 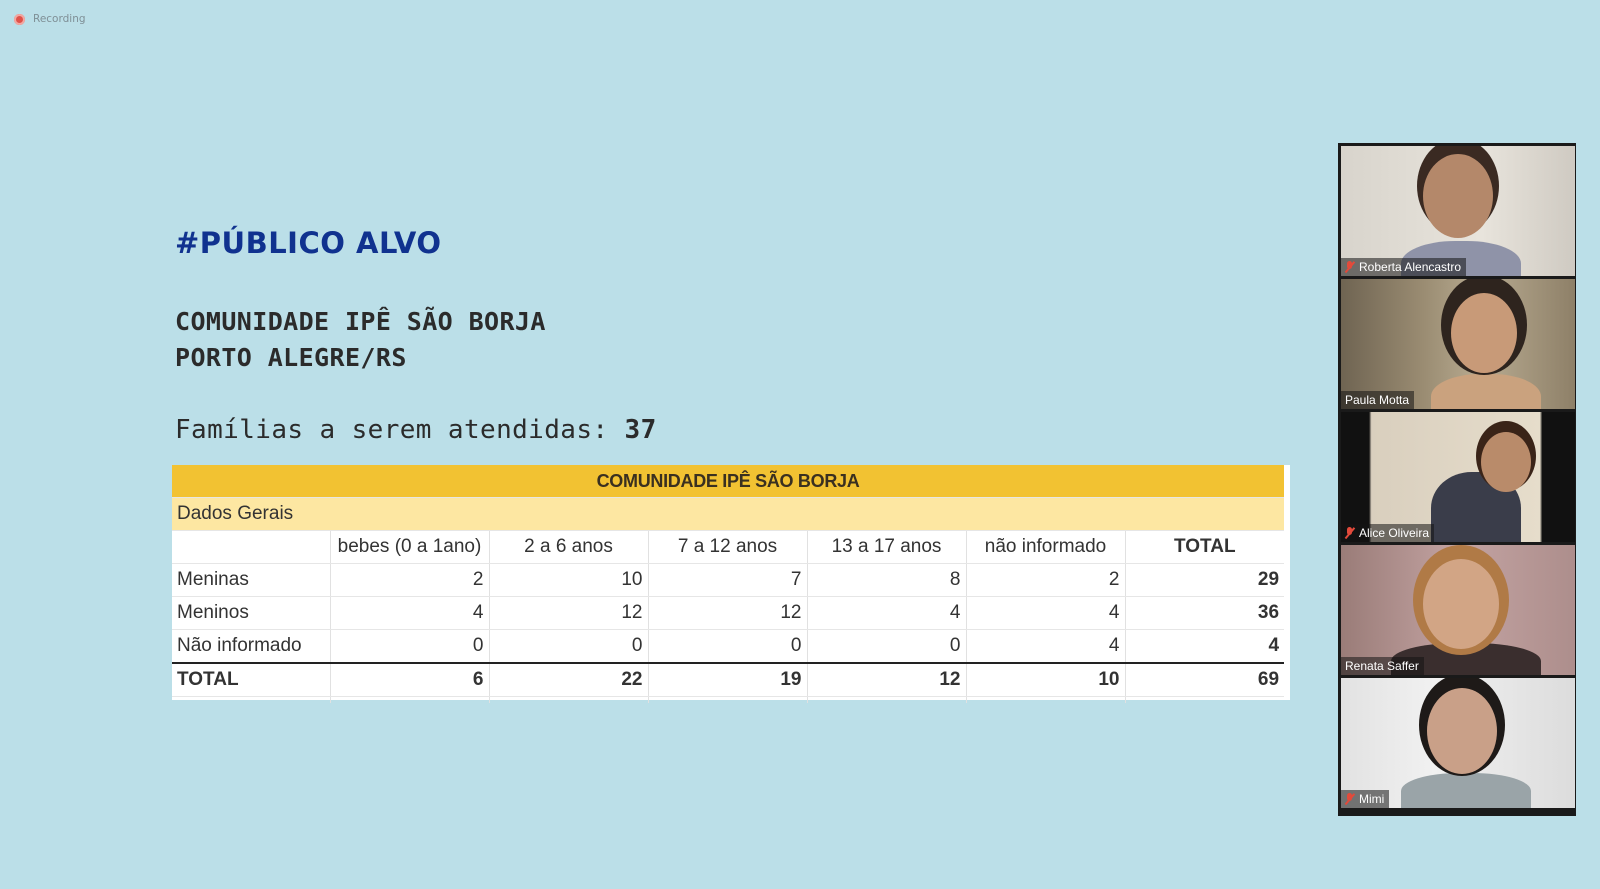 I want to click on slide-subtitle-community: COMUNIDADE IPÊ SÃO BORJA, so click(x=360, y=321).